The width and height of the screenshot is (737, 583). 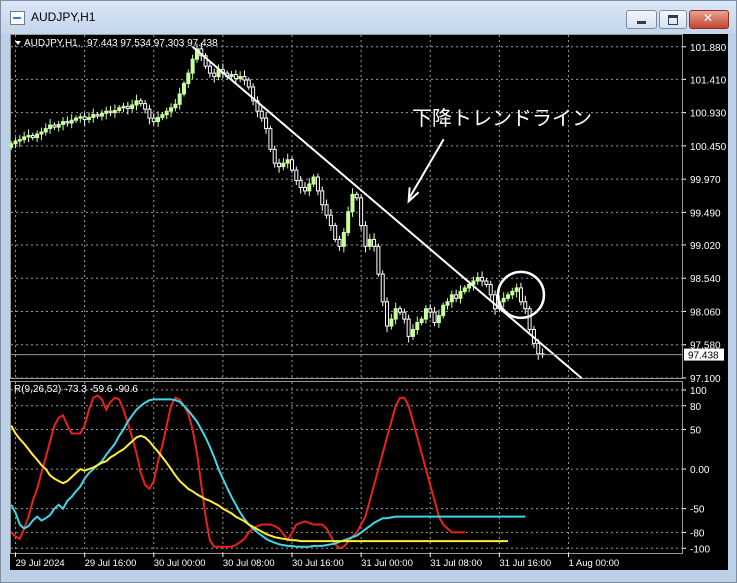 I want to click on time-tick-label: 29 Jul 16:00, so click(x=111, y=563).